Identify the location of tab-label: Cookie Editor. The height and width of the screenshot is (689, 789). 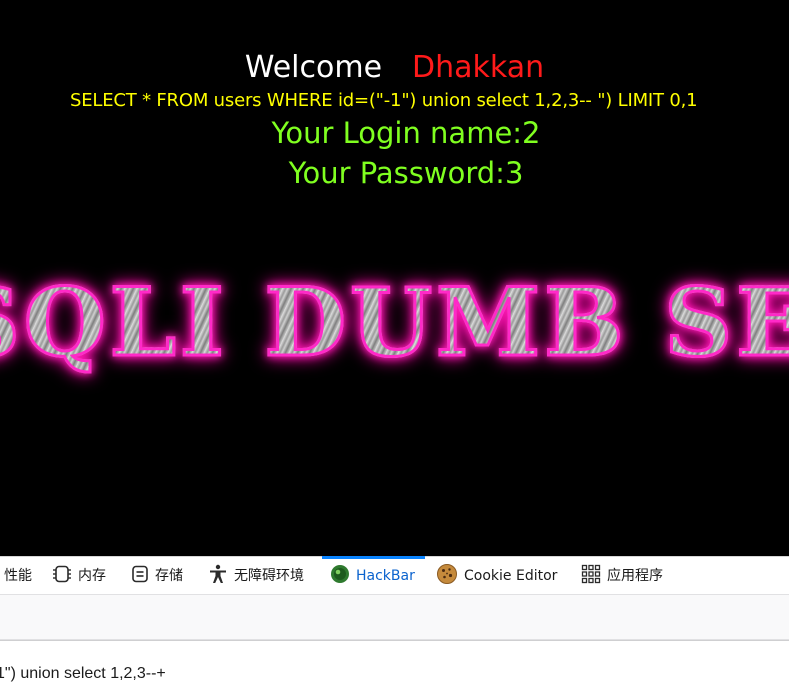
(511, 575).